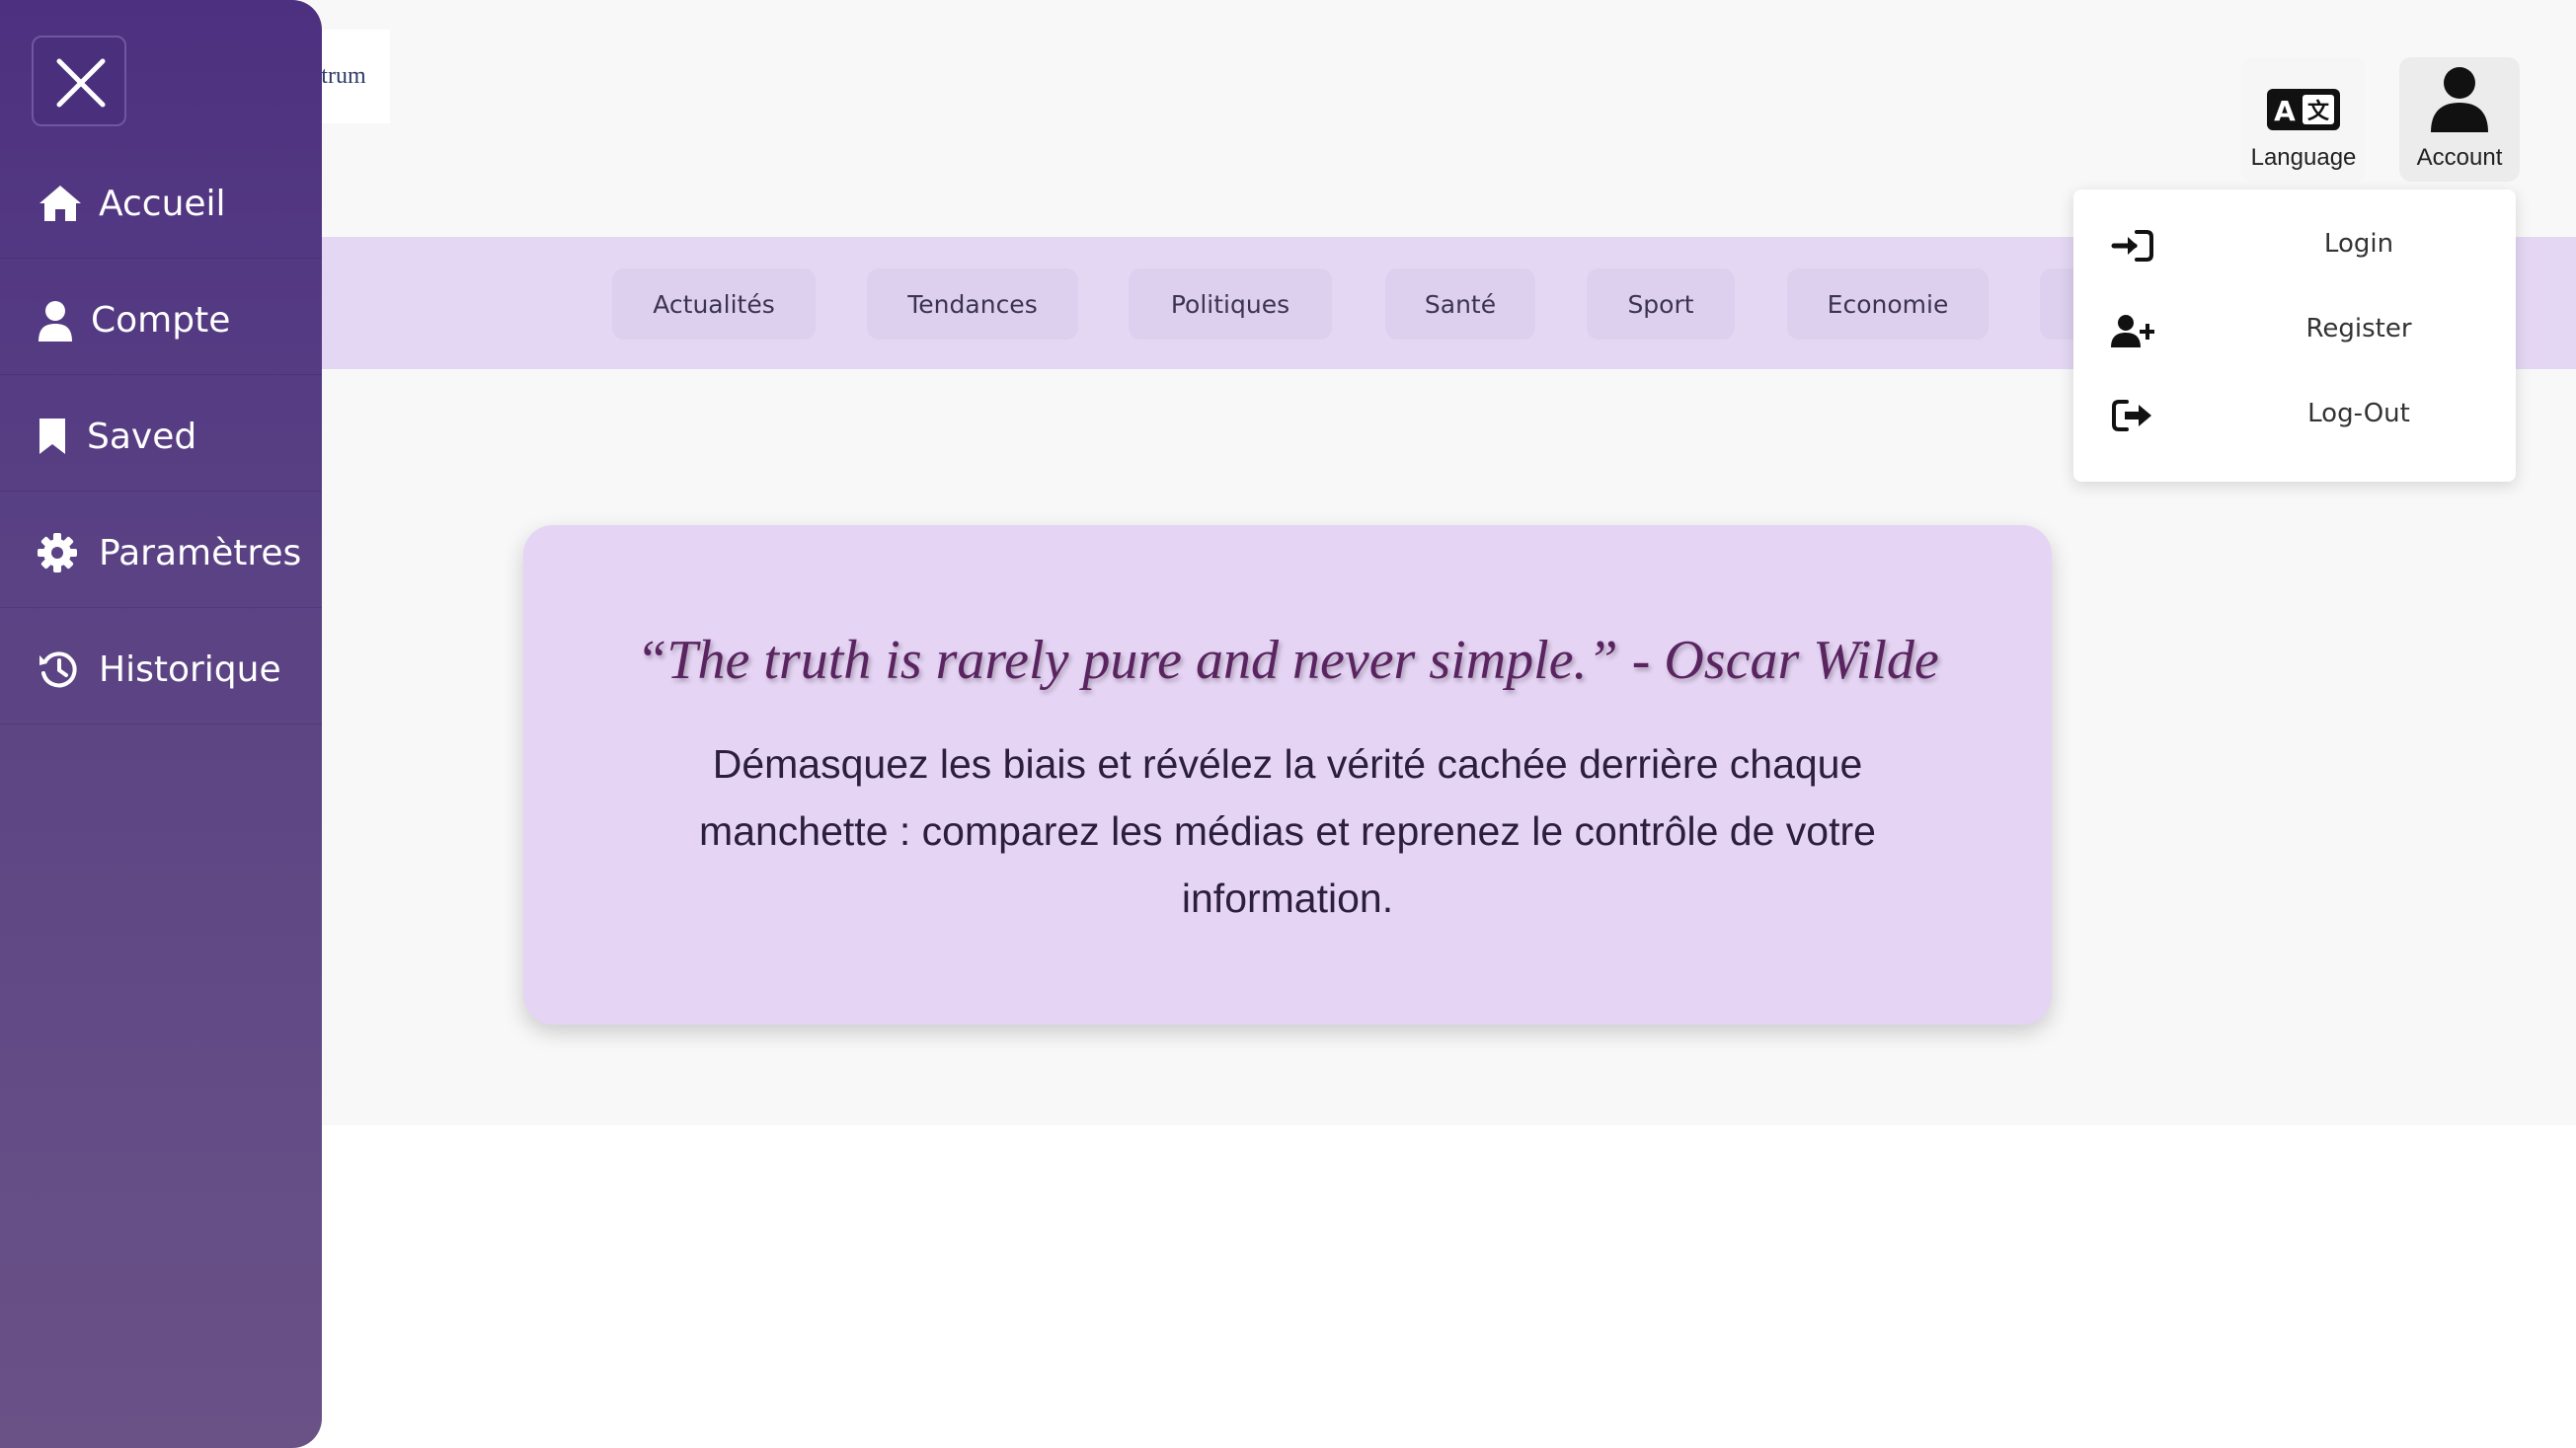  I want to click on sidebar-item-label: Historique, so click(190, 669).